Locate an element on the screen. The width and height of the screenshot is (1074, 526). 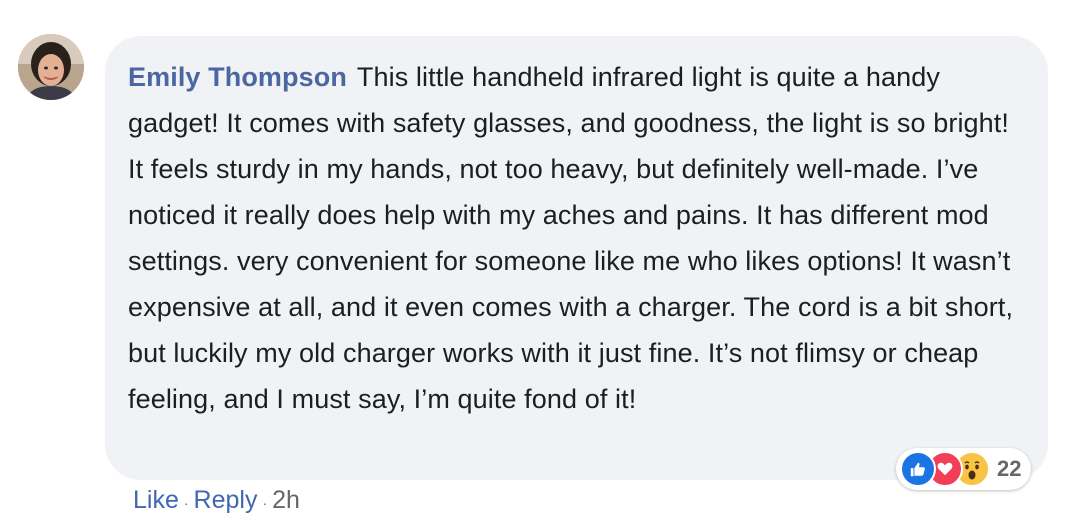
reaction-count: 22 is located at coordinates (1009, 468).